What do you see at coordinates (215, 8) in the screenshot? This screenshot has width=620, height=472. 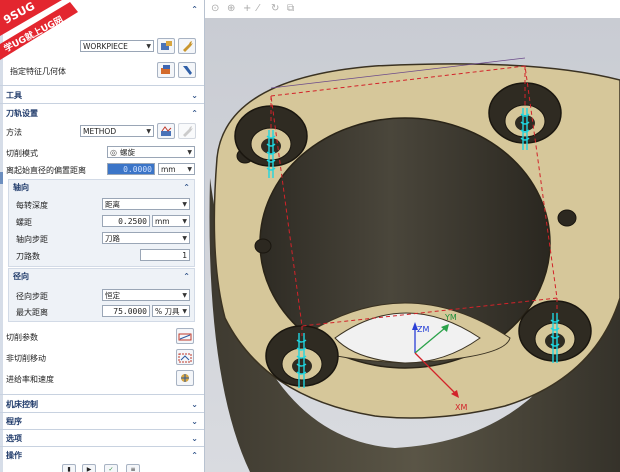 I see `snap-circle-icon: ⊙` at bounding box center [215, 8].